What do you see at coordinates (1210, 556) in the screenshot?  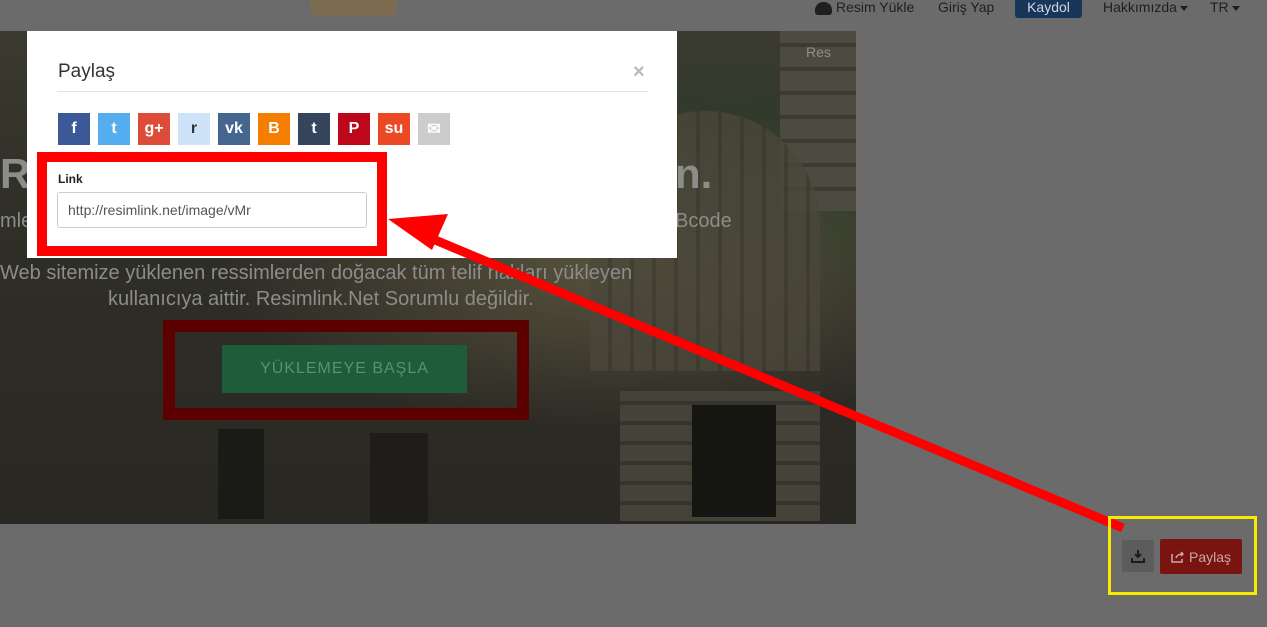 I see `share-button-label: Paylaş` at bounding box center [1210, 556].